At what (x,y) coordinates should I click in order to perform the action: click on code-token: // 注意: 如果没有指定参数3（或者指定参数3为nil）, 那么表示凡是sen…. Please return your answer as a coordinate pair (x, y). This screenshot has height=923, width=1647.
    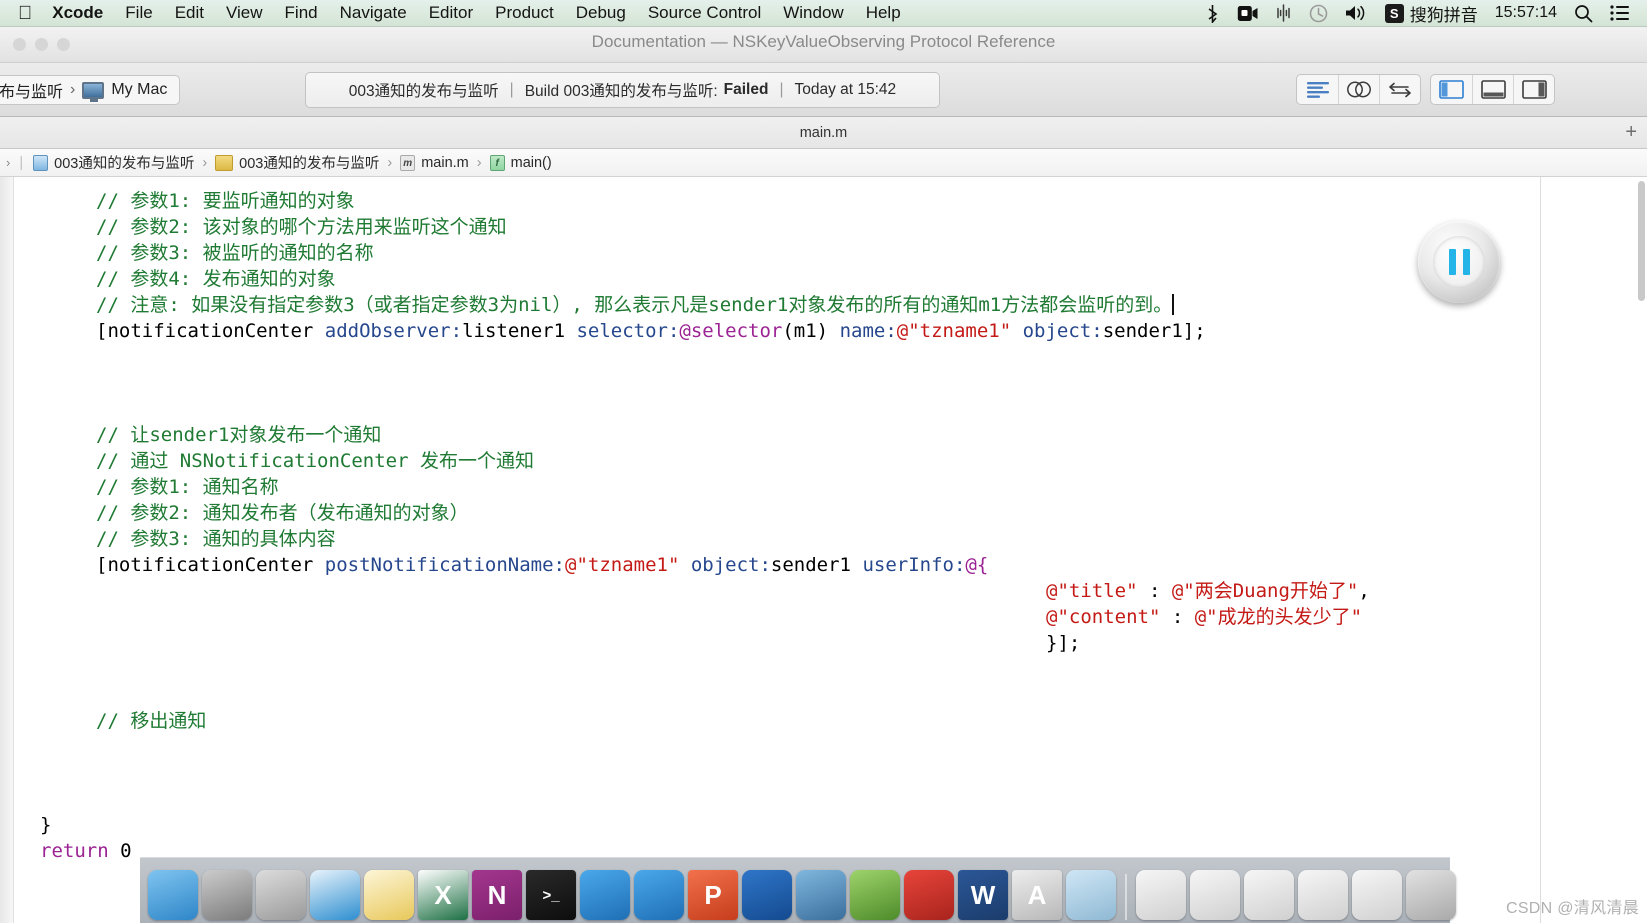
    Looking at the image, I should click on (634, 305).